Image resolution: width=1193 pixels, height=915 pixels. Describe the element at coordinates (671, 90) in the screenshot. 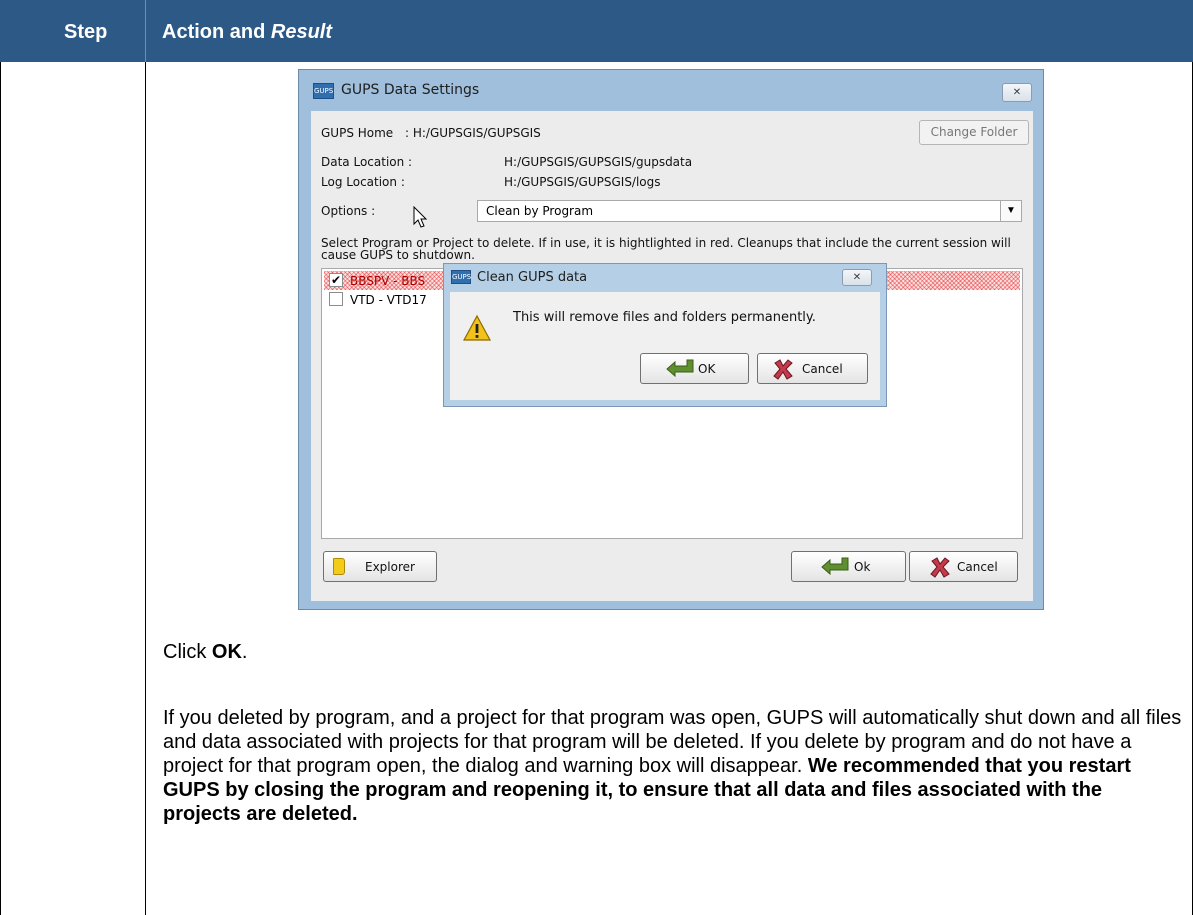

I see `window-titlebar: GUPS GUPS Data Settings ✕` at that location.